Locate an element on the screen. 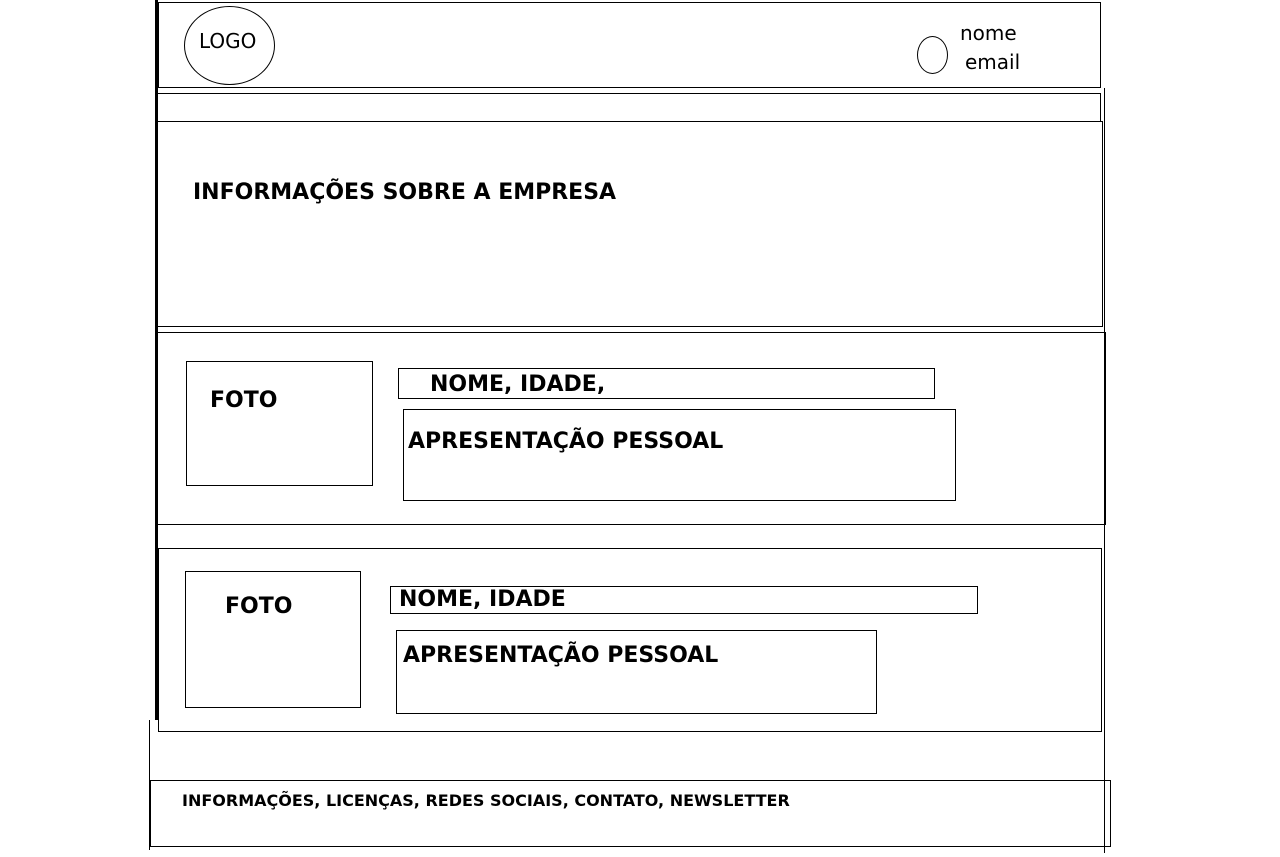 This screenshot has width=1280, height=857. logo-label: LOGO is located at coordinates (228, 41).